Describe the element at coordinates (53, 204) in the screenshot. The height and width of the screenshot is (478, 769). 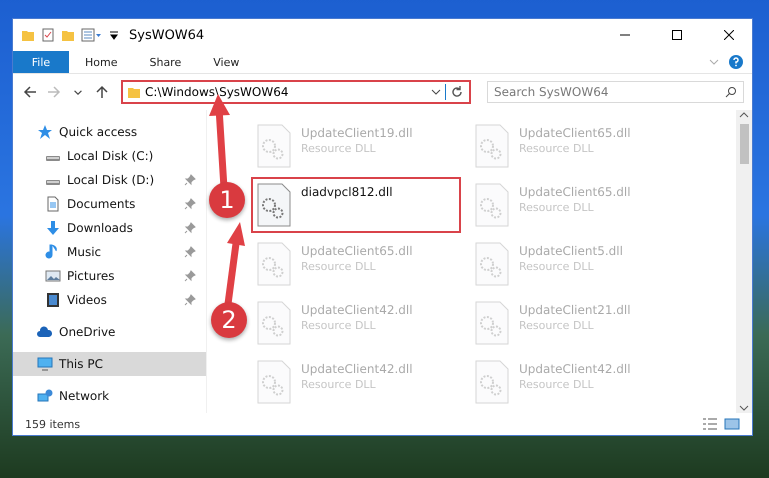
I see `document-icon` at that location.